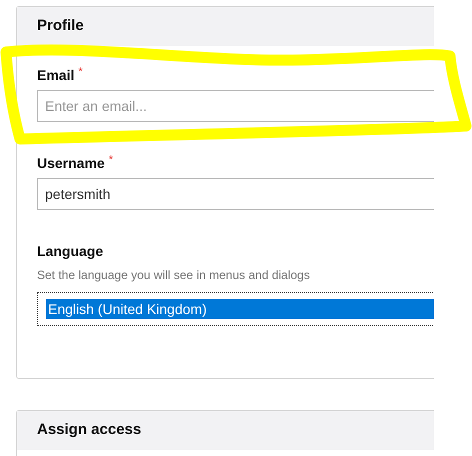  What do you see at coordinates (55, 75) in the screenshot?
I see `field-label: Email` at bounding box center [55, 75].